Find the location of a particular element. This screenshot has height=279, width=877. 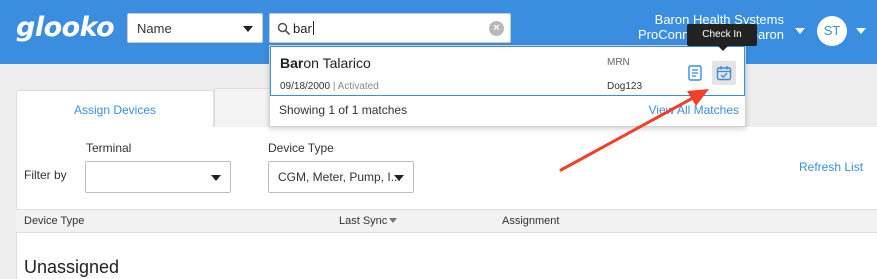

avatar-chevron-down-icon is located at coordinates (861, 31).